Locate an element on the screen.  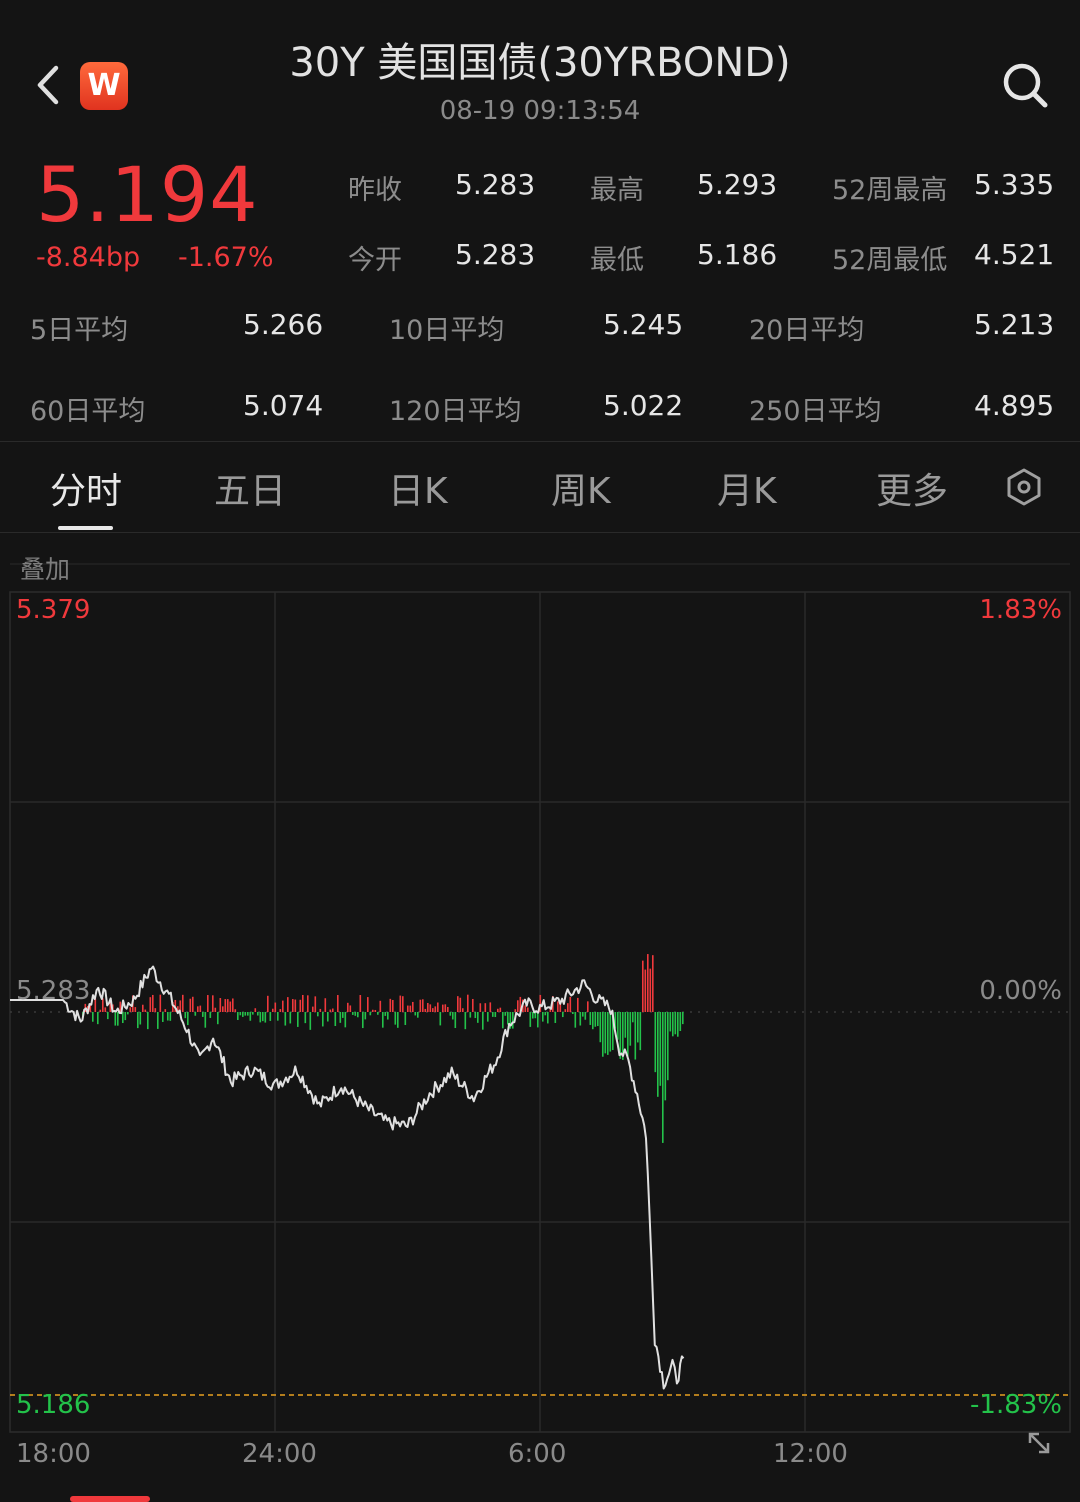
tab-monthly-k: 月K is located at coordinates (747, 488).